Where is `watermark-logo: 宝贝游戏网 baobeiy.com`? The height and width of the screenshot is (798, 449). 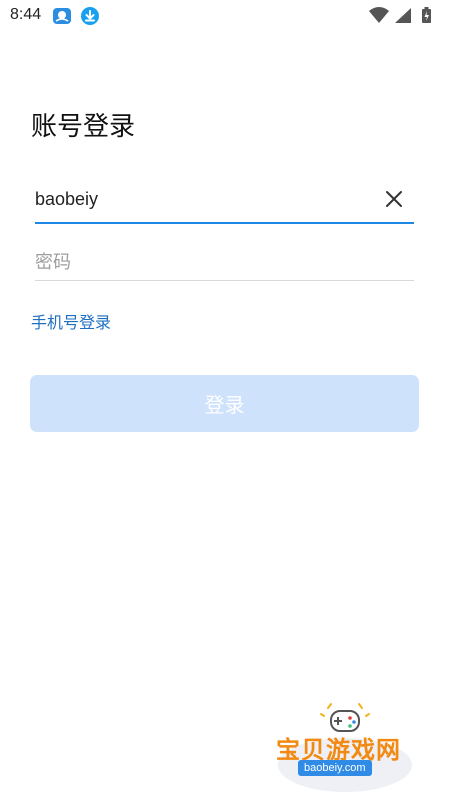 watermark-logo: 宝贝游戏网 baobeiy.com is located at coordinates (345, 746).